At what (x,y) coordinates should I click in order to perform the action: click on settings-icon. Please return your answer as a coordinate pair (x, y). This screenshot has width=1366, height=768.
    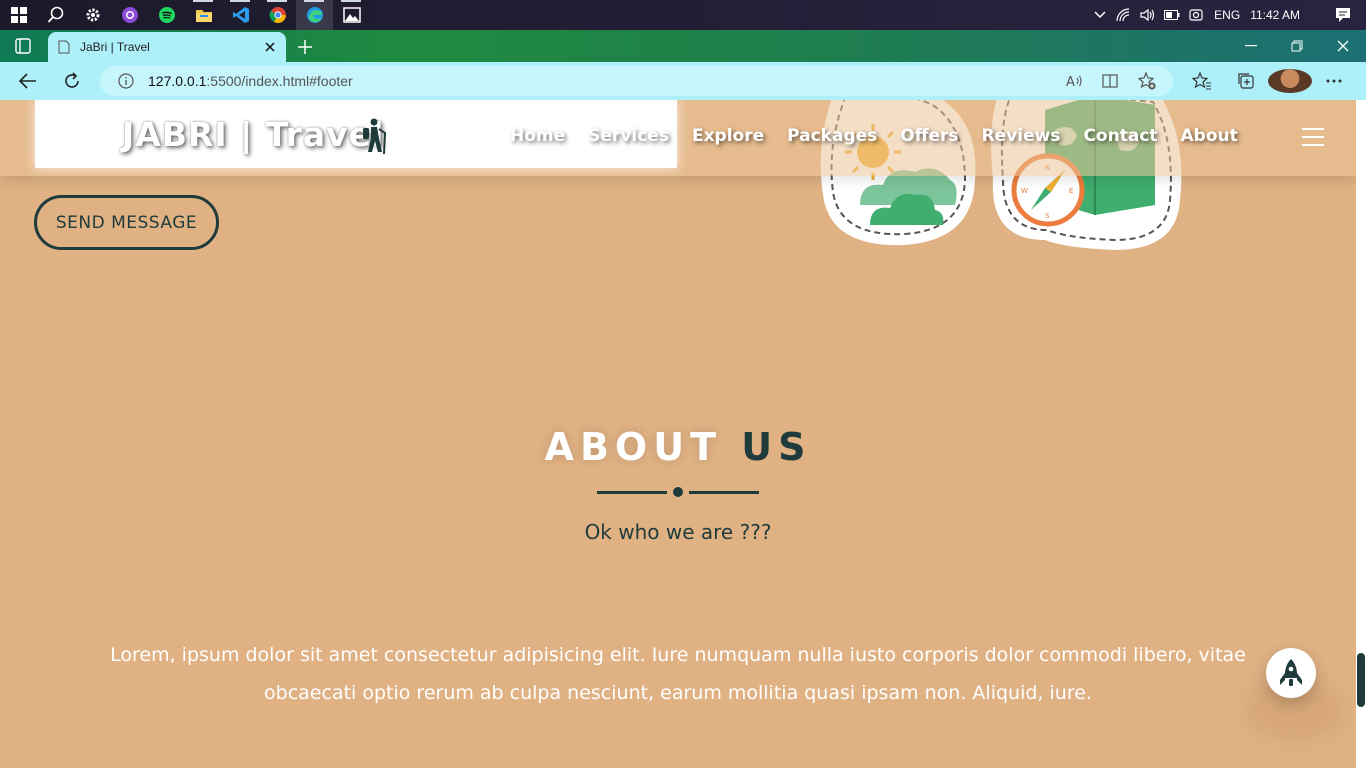
    Looking at the image, I should click on (92, 15).